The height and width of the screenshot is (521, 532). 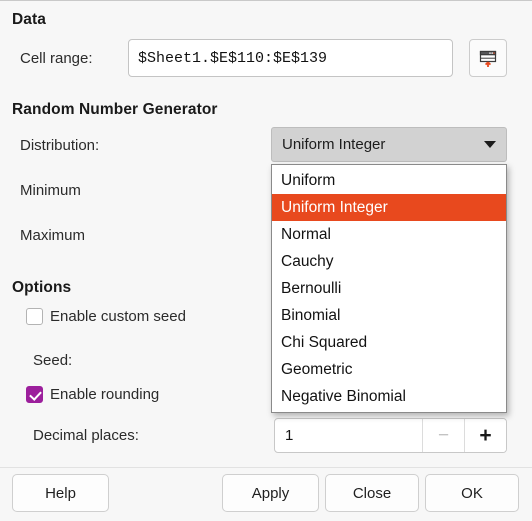 What do you see at coordinates (485, 435) in the screenshot?
I see `increment-button: +` at bounding box center [485, 435].